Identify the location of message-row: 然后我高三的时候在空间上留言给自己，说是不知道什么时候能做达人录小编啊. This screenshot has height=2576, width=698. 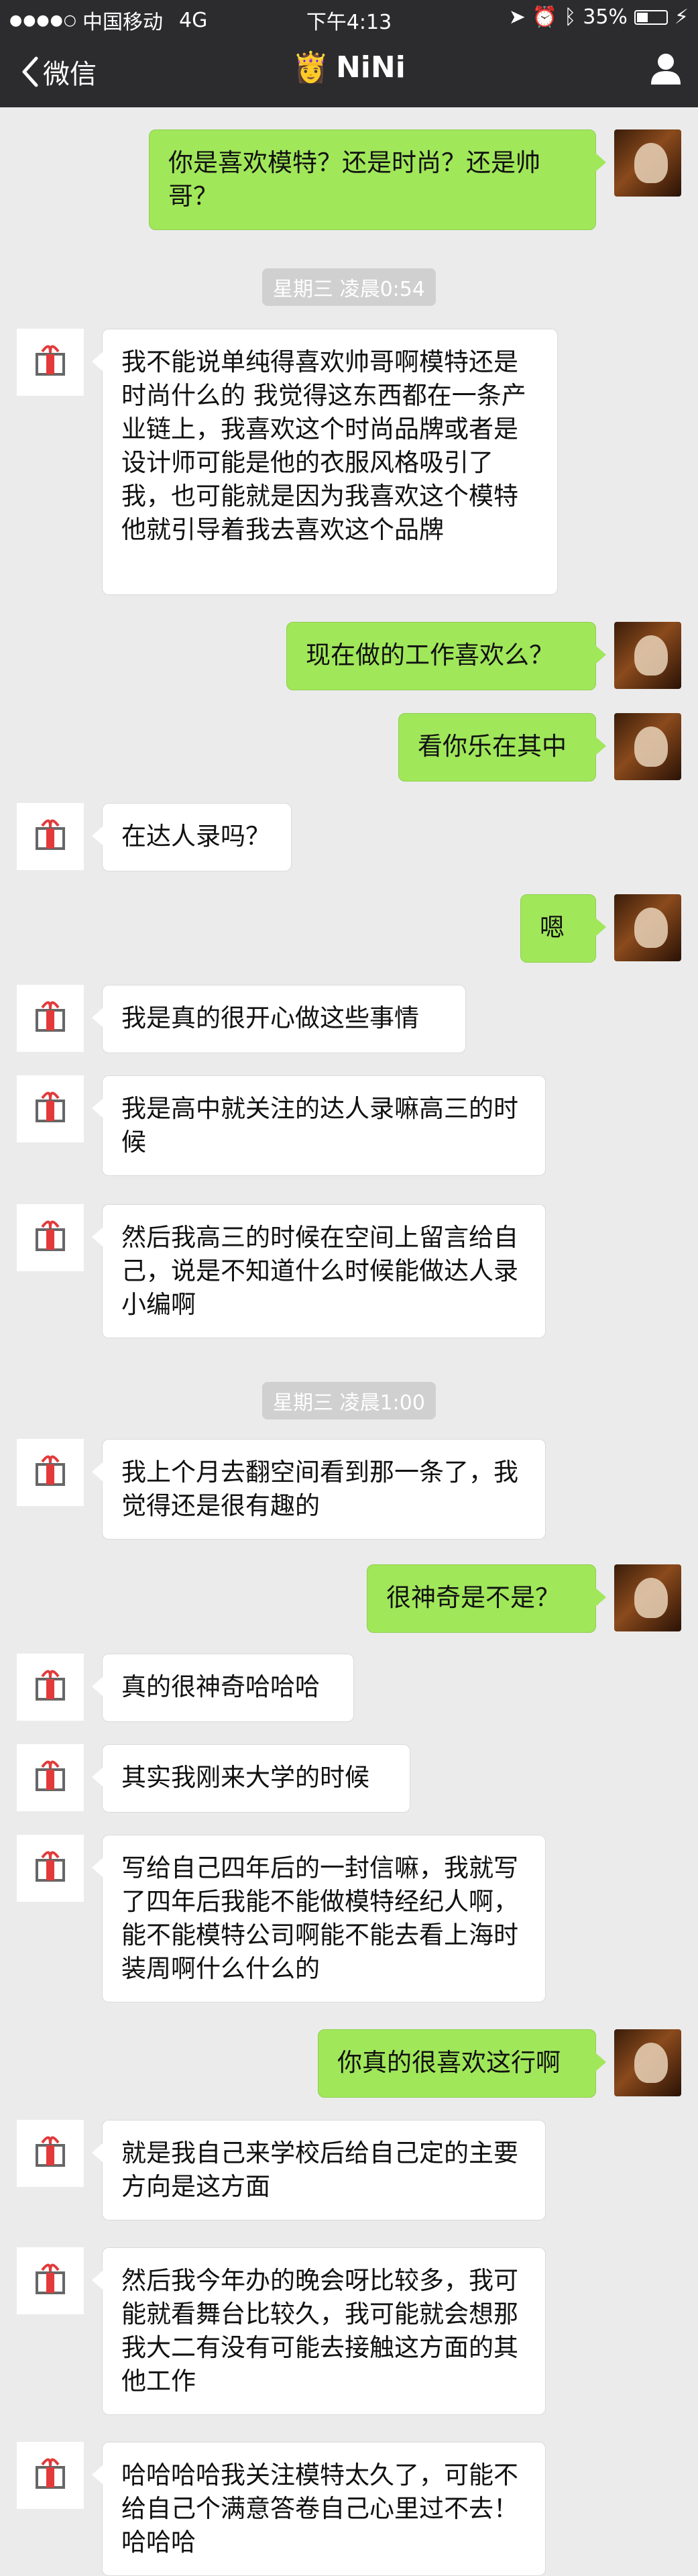
(349, 1271).